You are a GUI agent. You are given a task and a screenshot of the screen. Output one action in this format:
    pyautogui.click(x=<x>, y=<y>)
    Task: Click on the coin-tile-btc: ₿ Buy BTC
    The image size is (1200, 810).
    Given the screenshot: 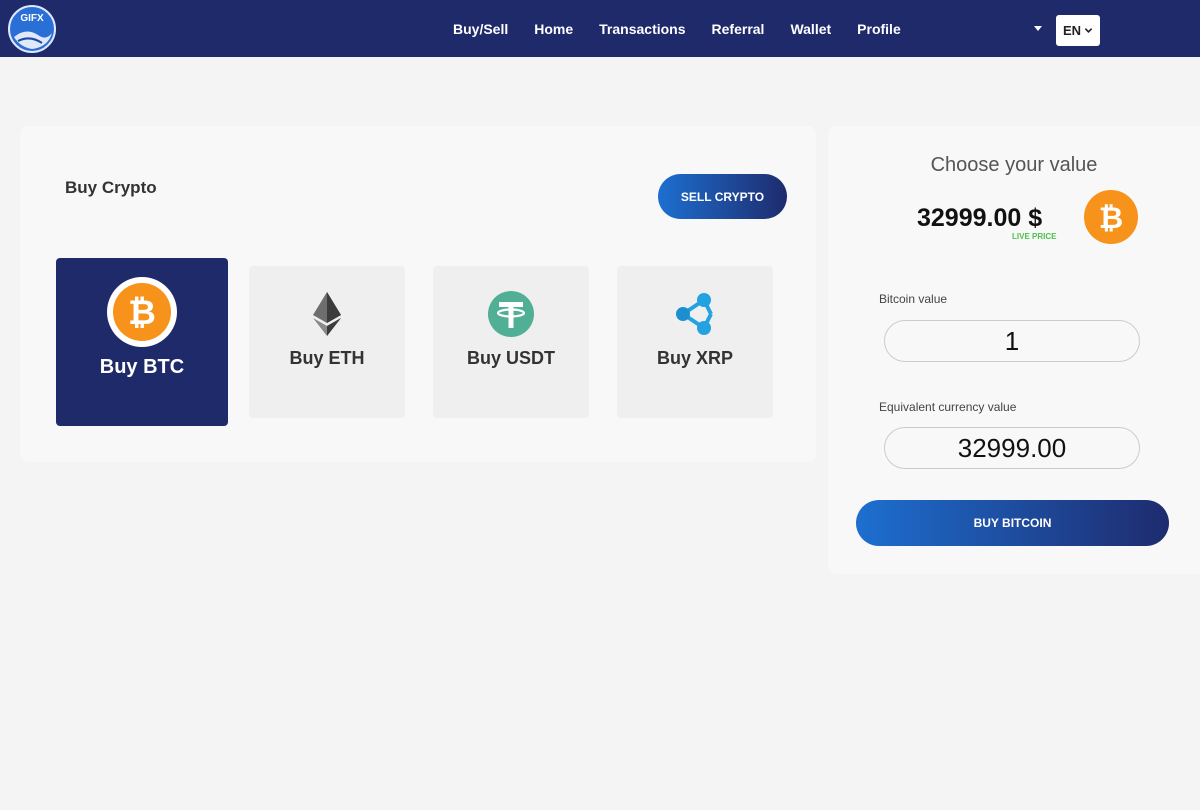 What is the action you would take?
    pyautogui.click(x=142, y=342)
    